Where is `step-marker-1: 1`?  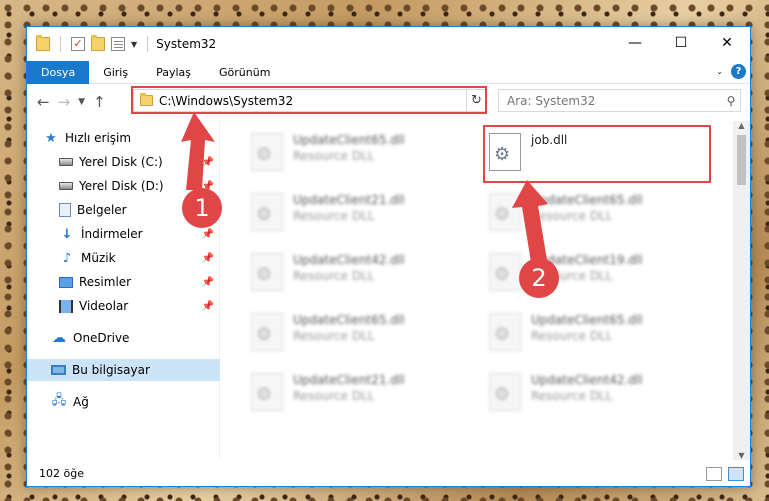
step-marker-1: 1 is located at coordinates (202, 208).